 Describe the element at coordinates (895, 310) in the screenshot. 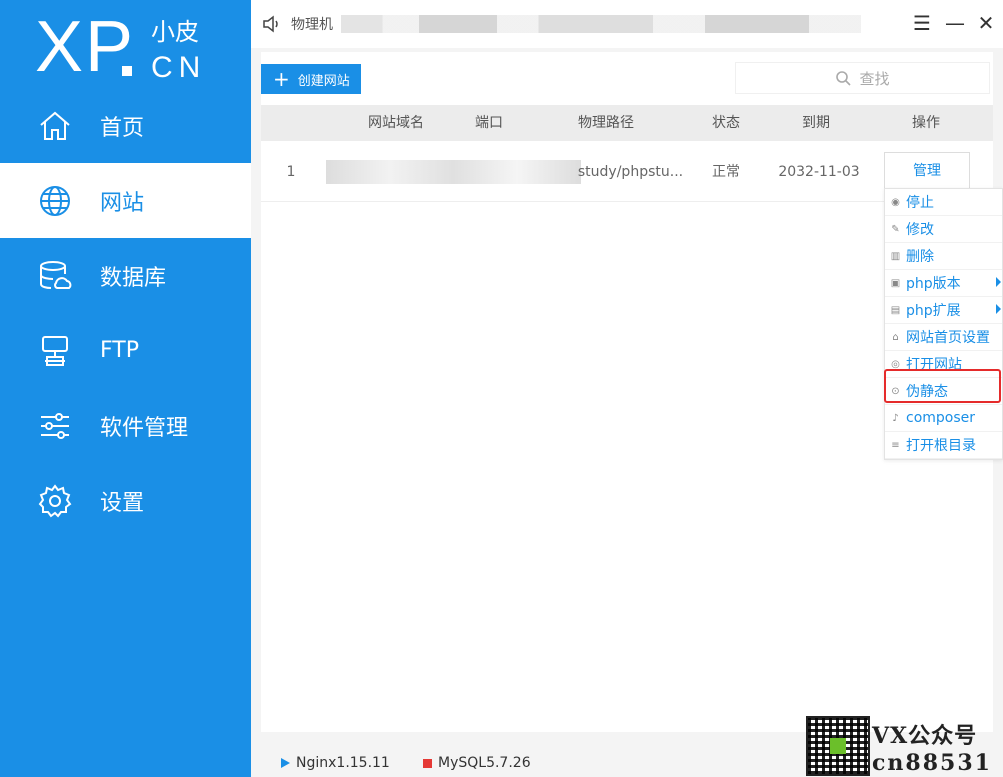

I see `php-extension-icon: ▤` at that location.